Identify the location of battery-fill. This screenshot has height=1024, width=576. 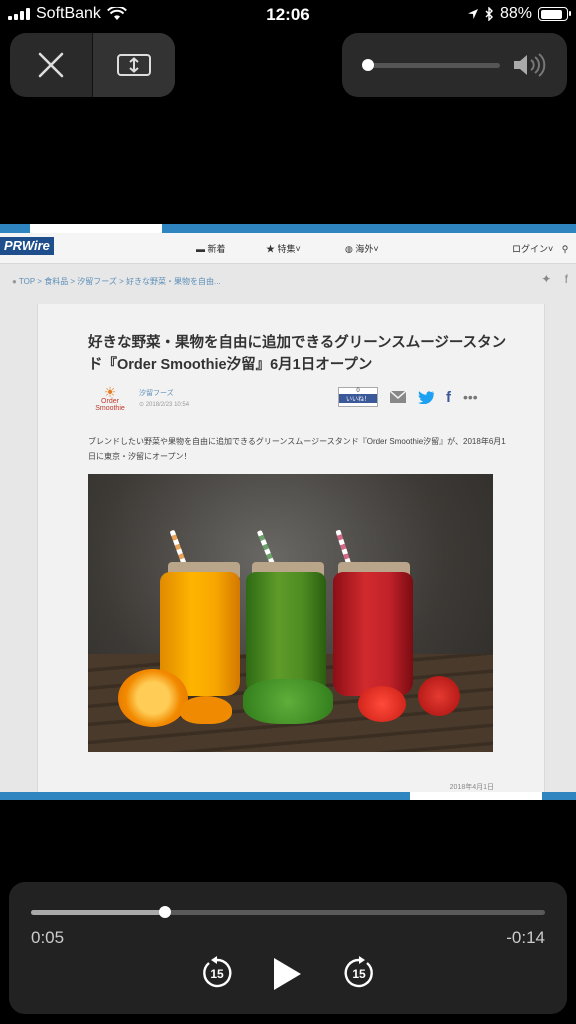
(551, 14).